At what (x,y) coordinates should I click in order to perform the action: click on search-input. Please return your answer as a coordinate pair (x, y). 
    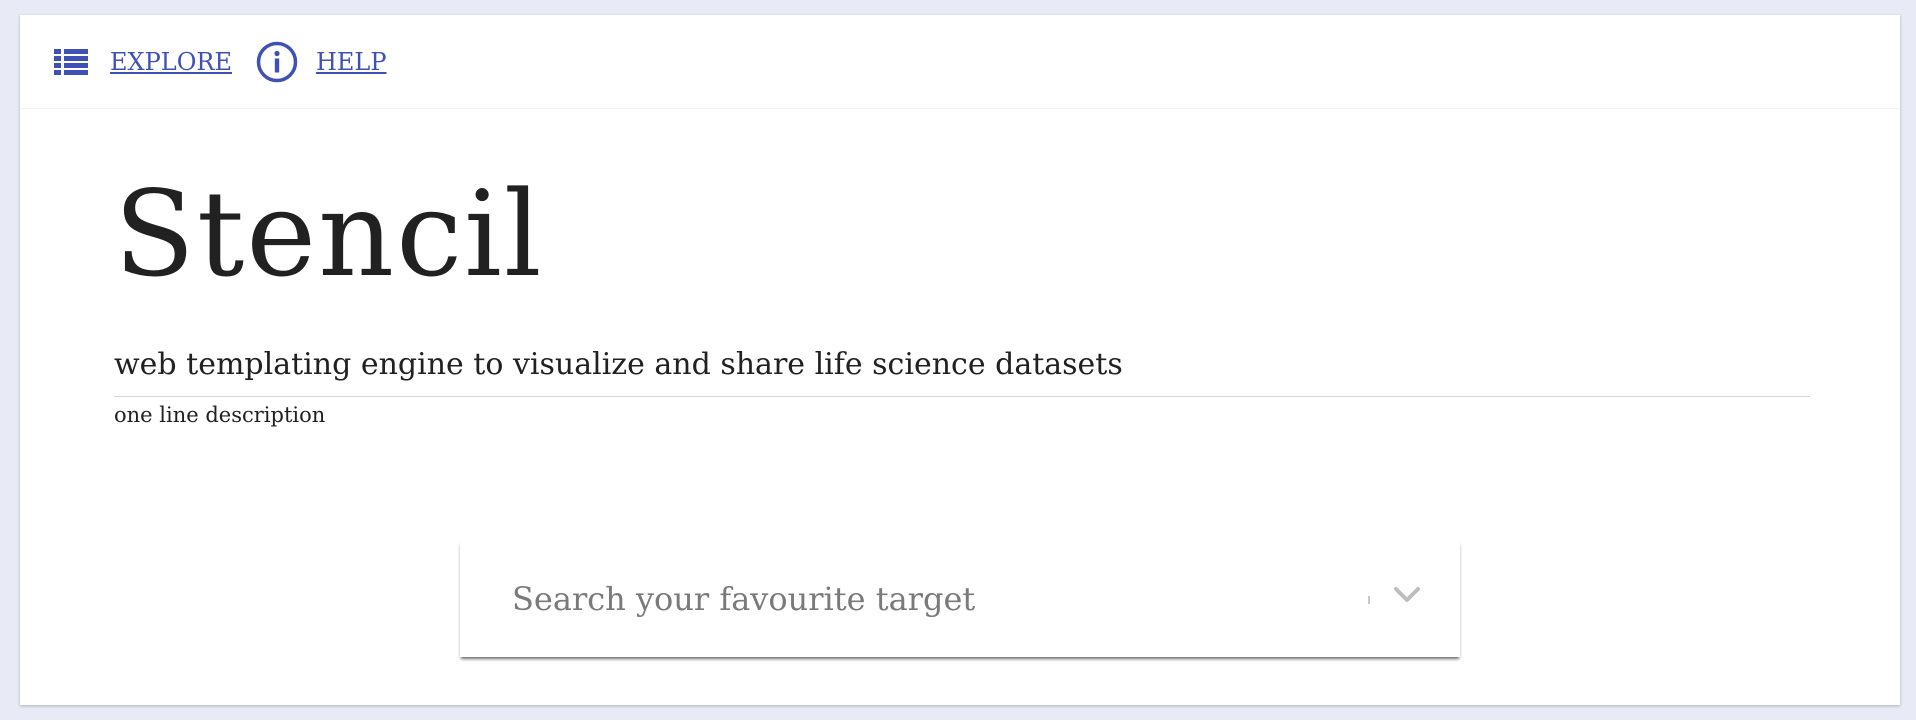
    Looking at the image, I should click on (912, 599).